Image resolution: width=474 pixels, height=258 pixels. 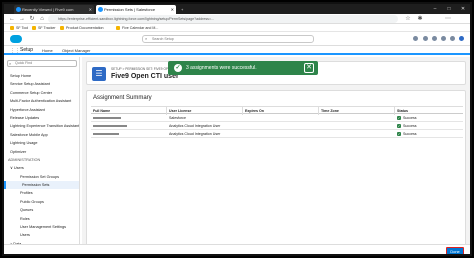 What do you see at coordinates (41, 110) in the screenshot?
I see `sidebar-item: Hyperforce Assistant` at bounding box center [41, 110].